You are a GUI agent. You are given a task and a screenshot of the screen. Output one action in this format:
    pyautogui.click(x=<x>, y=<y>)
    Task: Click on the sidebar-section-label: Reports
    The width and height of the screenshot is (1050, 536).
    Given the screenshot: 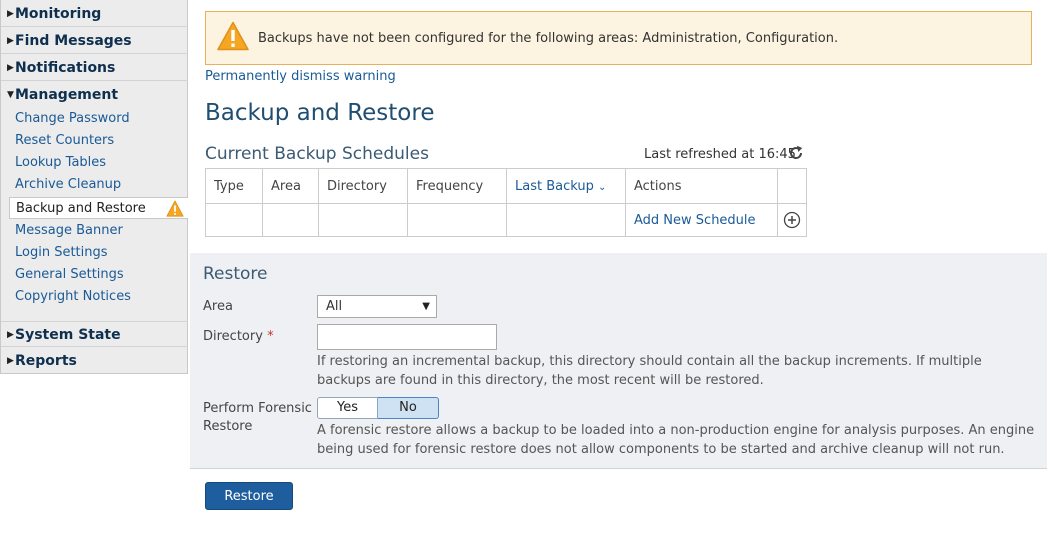 What is the action you would take?
    pyautogui.click(x=46, y=361)
    